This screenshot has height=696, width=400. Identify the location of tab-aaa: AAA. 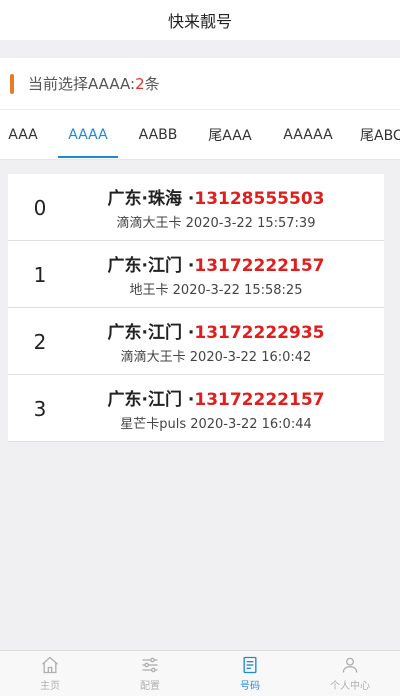
(23, 134).